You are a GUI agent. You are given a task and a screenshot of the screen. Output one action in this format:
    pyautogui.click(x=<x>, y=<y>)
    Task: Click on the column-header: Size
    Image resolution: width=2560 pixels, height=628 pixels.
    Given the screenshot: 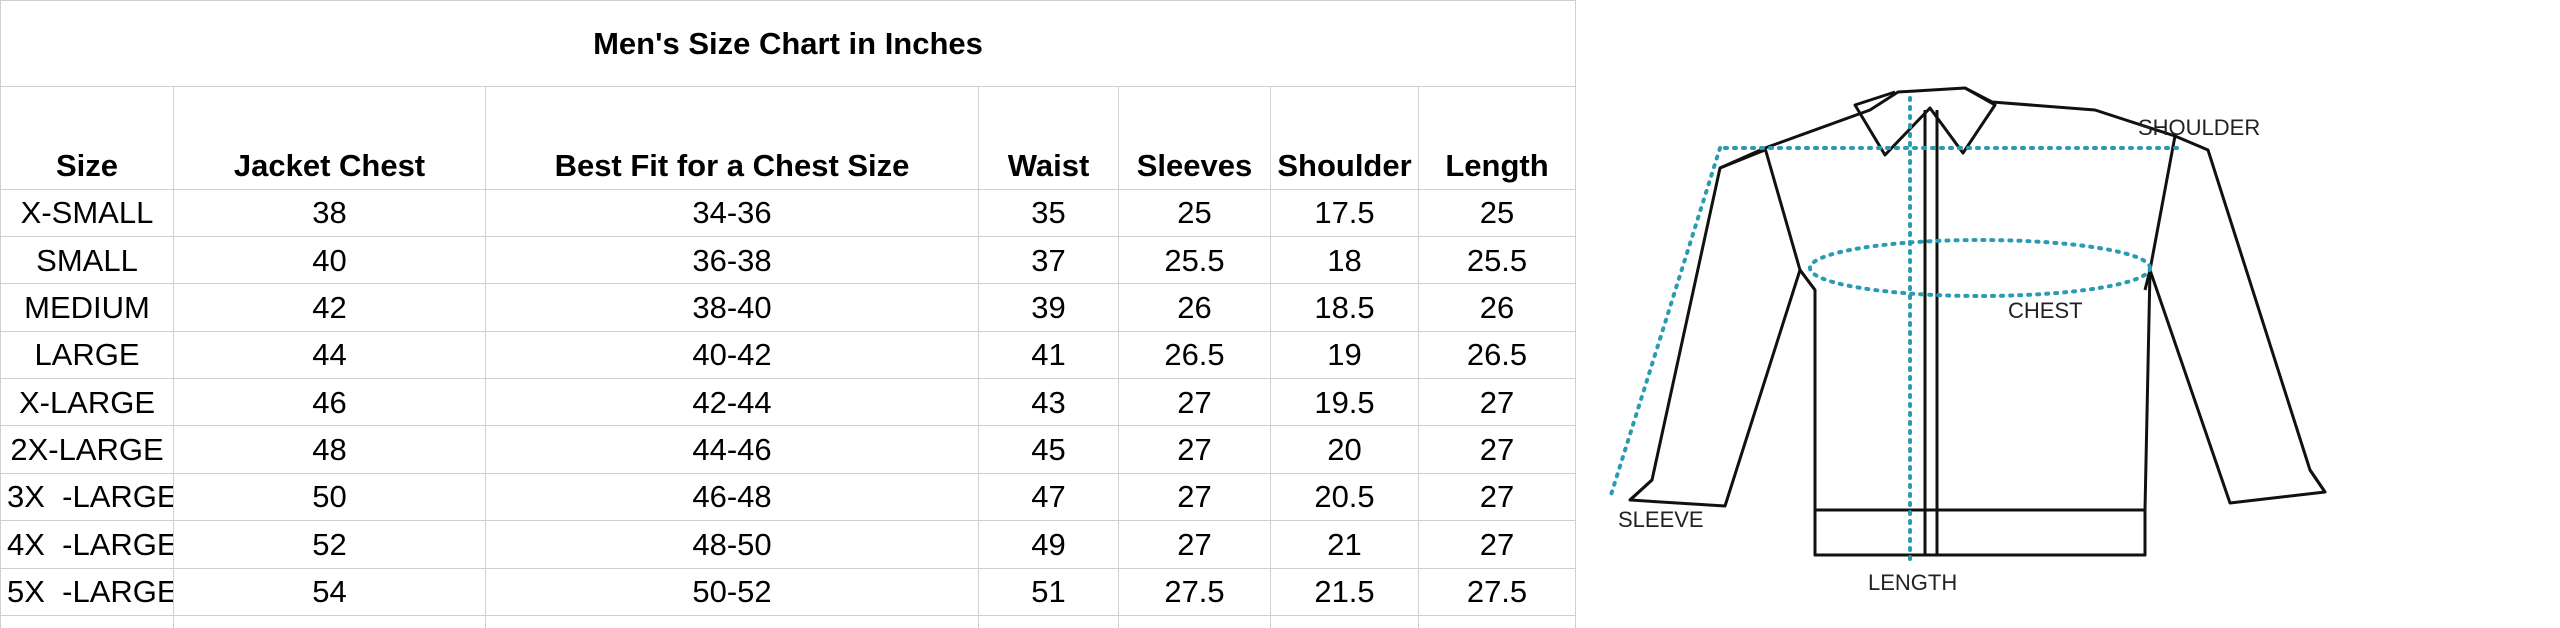 What is the action you would take?
    pyautogui.click(x=87, y=137)
    